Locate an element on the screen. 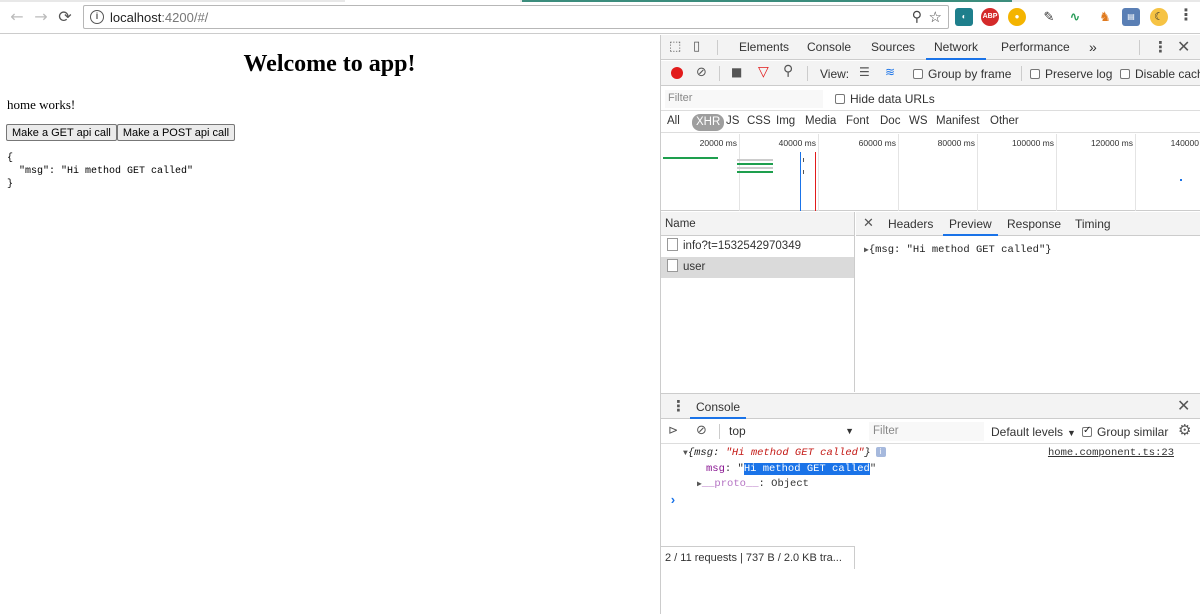 The height and width of the screenshot is (614, 1200). group-by-frame-checkbox is located at coordinates (918, 74).